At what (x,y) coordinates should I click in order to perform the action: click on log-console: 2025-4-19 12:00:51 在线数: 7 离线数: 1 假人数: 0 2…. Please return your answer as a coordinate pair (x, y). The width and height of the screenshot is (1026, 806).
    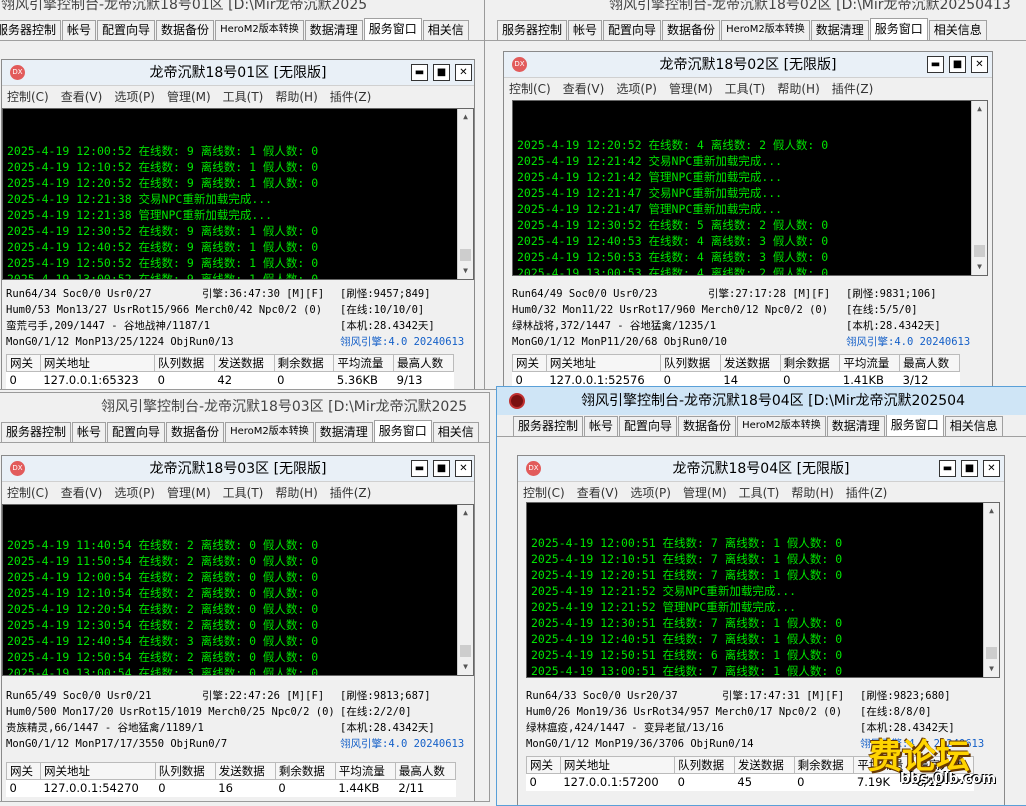
    Looking at the image, I should click on (763, 590).